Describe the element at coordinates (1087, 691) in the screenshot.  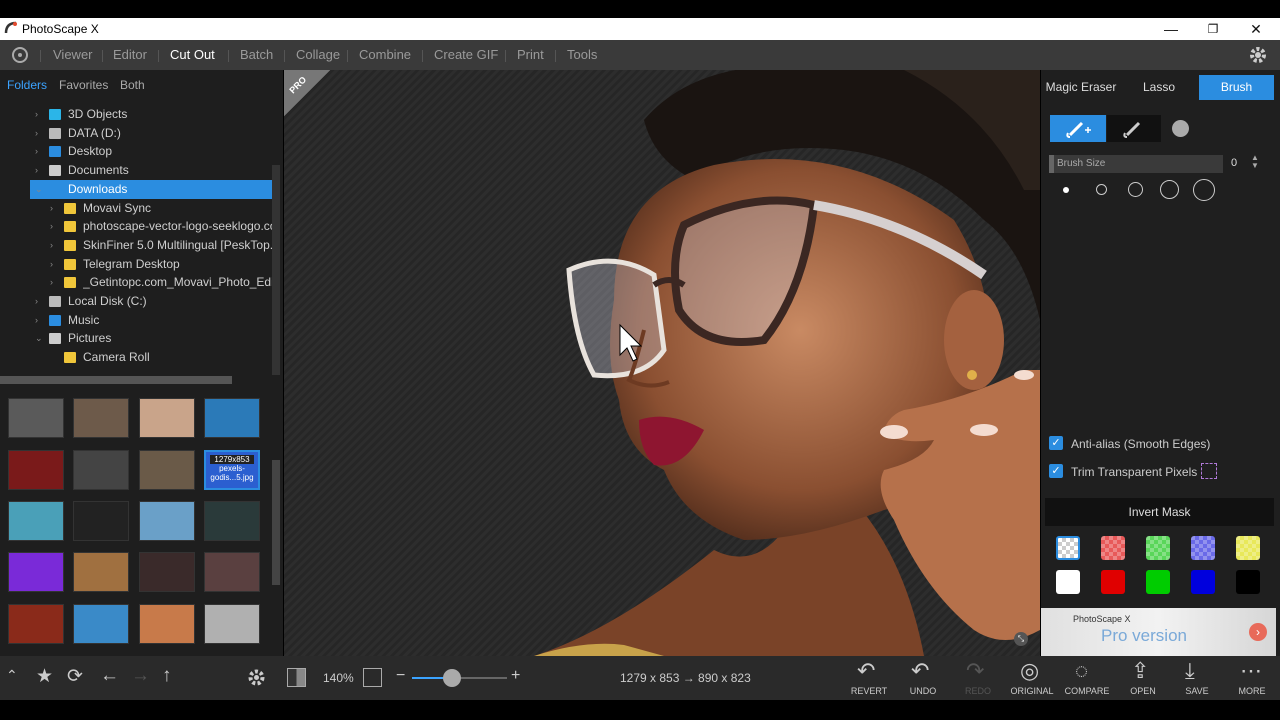
I see `compare-button-label: COMPARE` at that location.